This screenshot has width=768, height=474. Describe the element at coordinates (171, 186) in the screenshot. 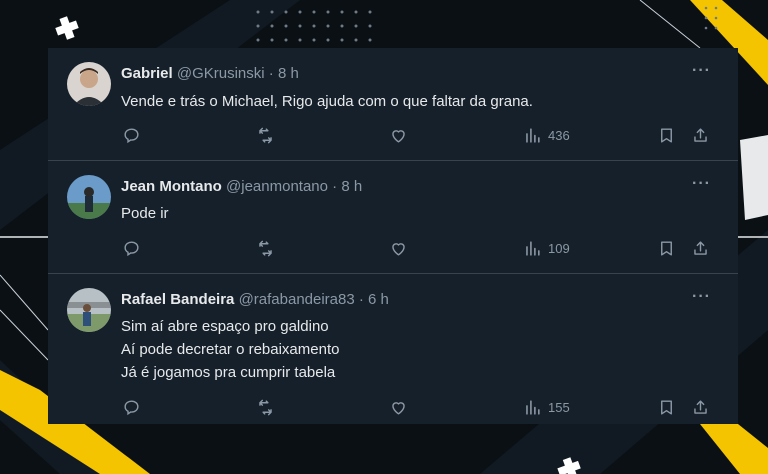

I see `display-name: Jean Montano` at that location.